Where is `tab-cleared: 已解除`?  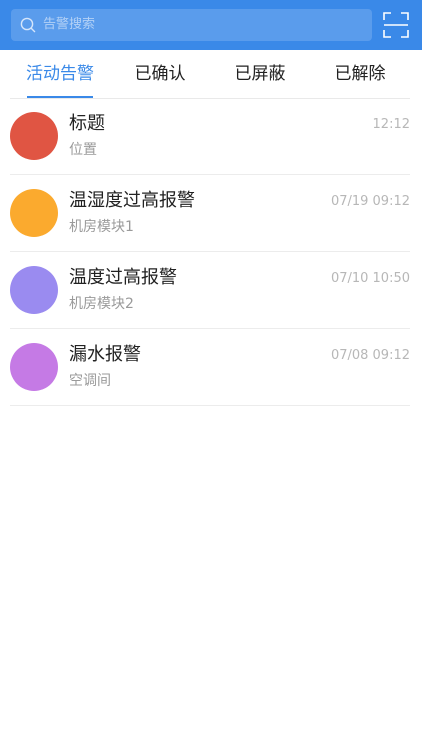 tab-cleared: 已解除 is located at coordinates (360, 74).